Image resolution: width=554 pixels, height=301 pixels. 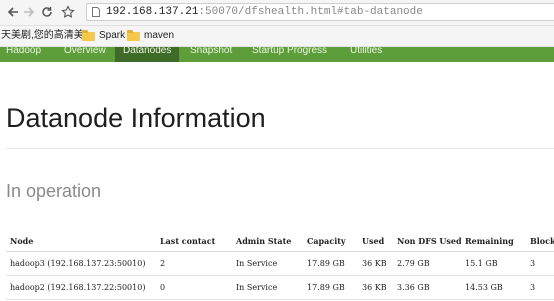 I want to click on nav-tab-datanodes: Datanodes, so click(x=147, y=54).